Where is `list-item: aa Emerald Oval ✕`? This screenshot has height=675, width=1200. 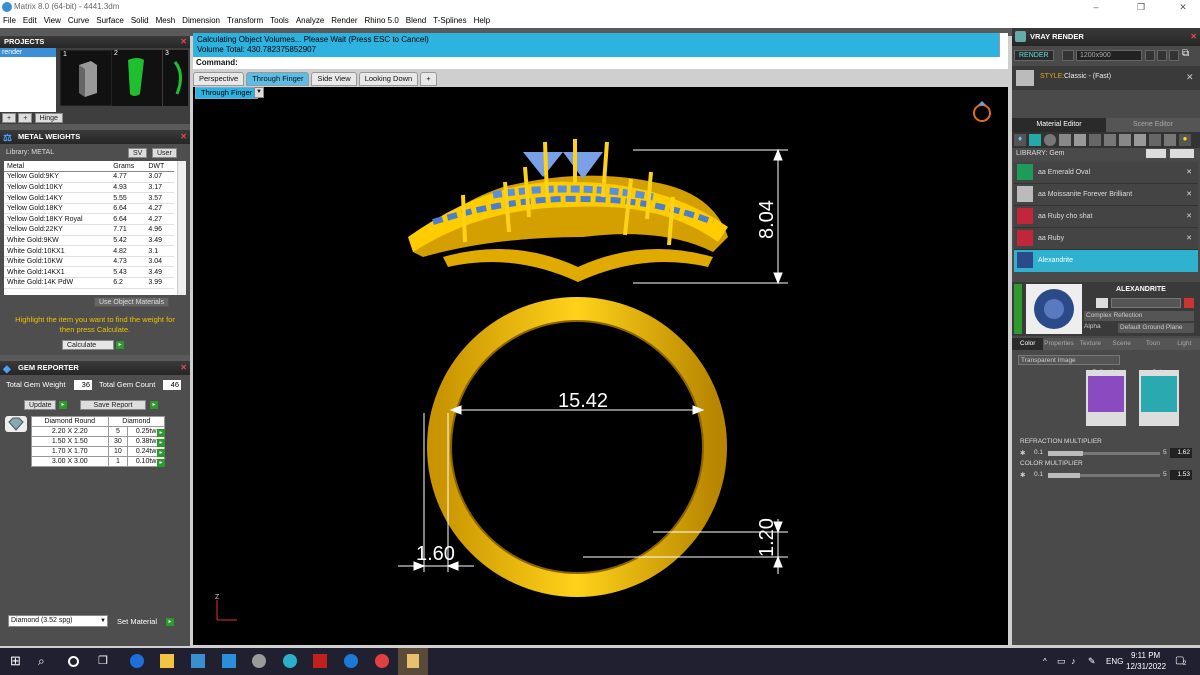
list-item: aa Emerald Oval ✕ is located at coordinates (1106, 173).